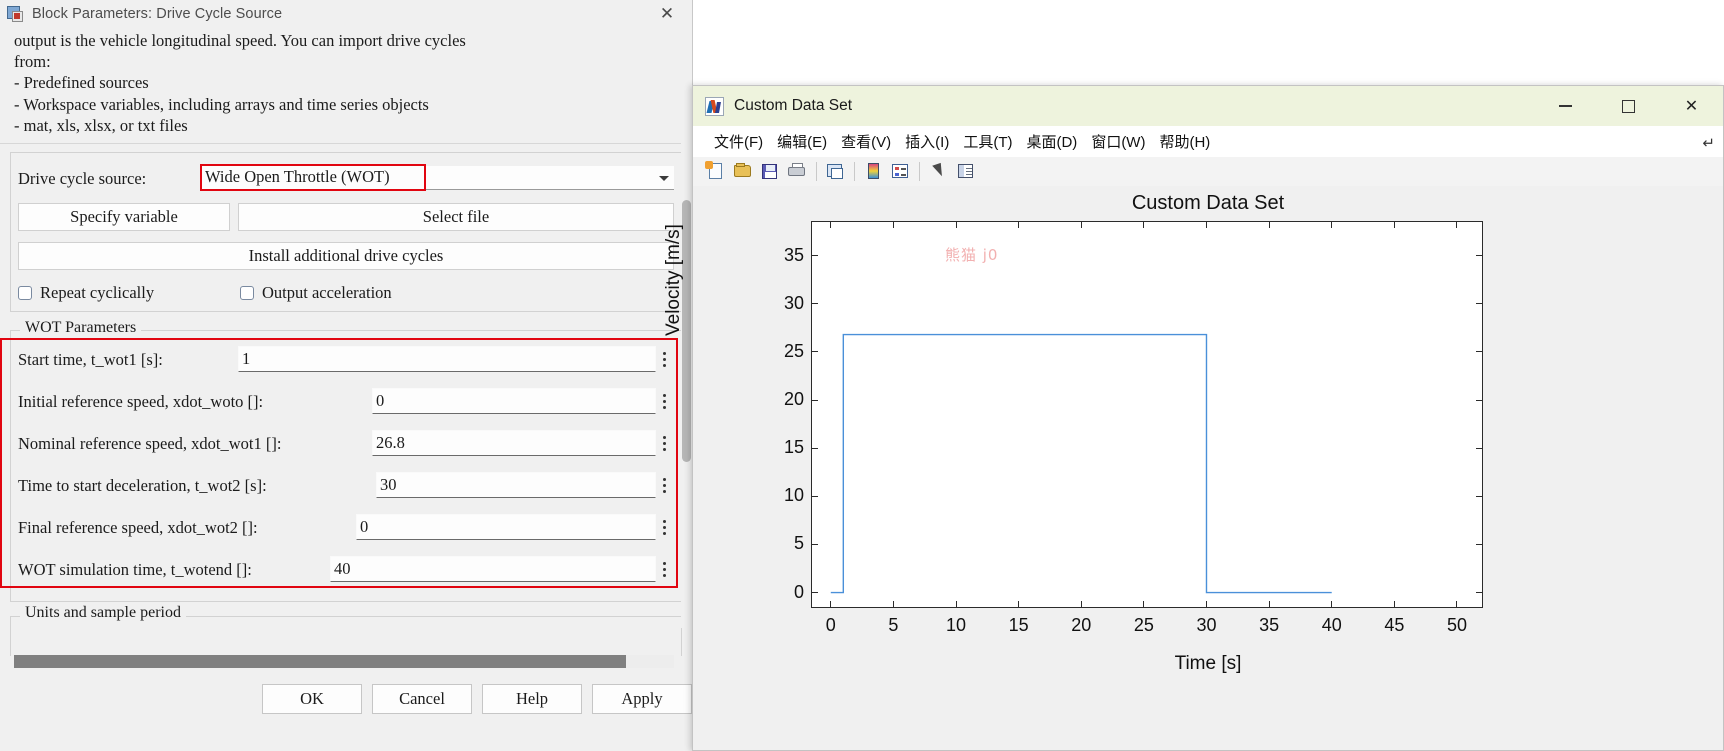  Describe the element at coordinates (15, 14) in the screenshot. I see `simulink-block-icon` at that location.